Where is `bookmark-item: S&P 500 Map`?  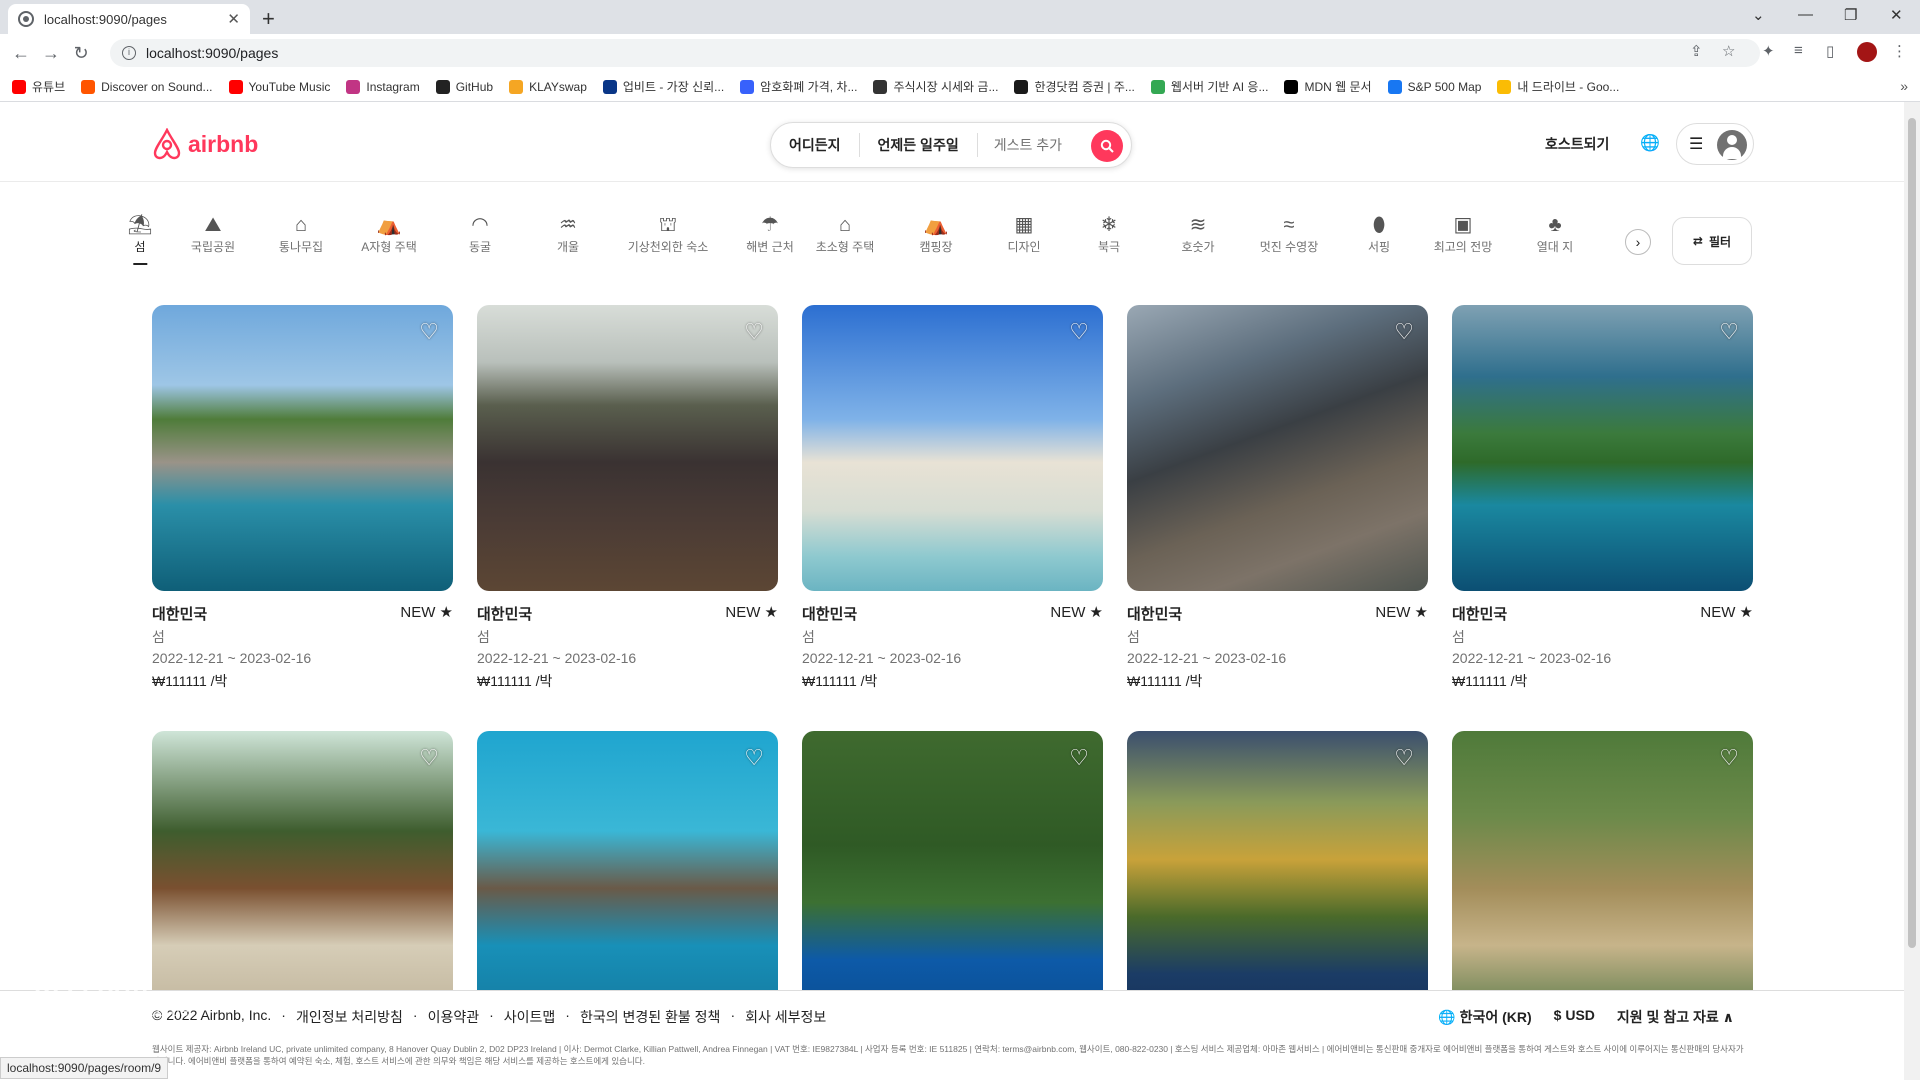 bookmark-item: S&P 500 Map is located at coordinates (1434, 86).